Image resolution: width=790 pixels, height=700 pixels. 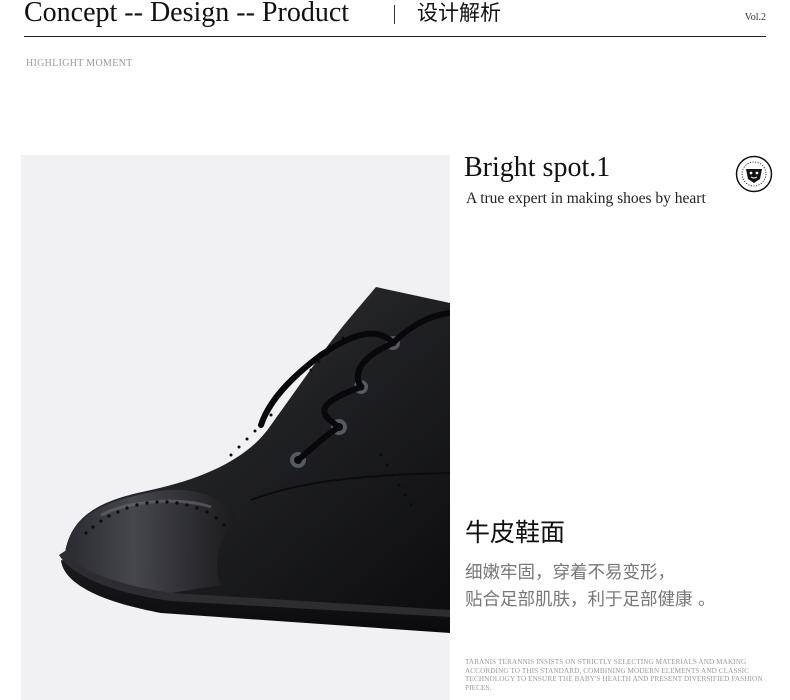 What do you see at coordinates (187, 14) in the screenshot?
I see `header-title: Concept -- Design -- Product` at bounding box center [187, 14].